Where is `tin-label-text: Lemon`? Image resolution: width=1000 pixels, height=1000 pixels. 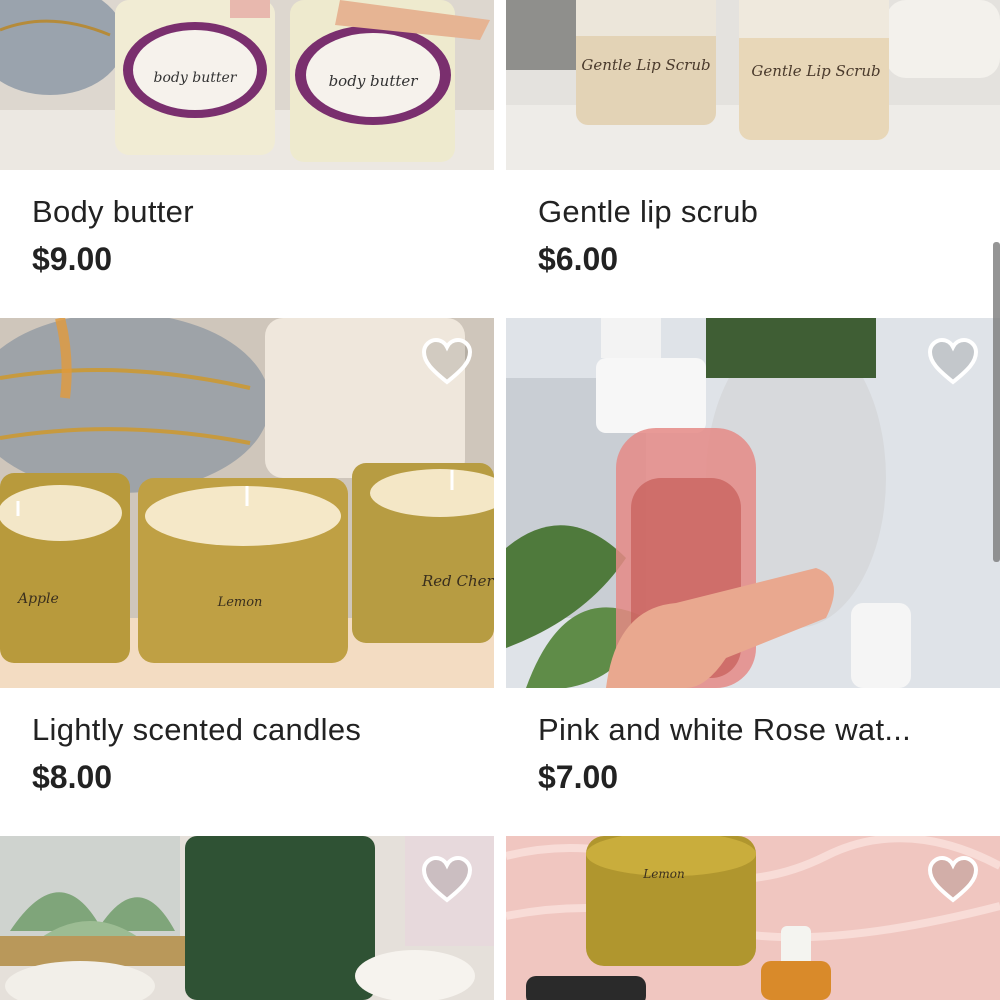 tin-label-text: Lemon is located at coordinates (663, 874).